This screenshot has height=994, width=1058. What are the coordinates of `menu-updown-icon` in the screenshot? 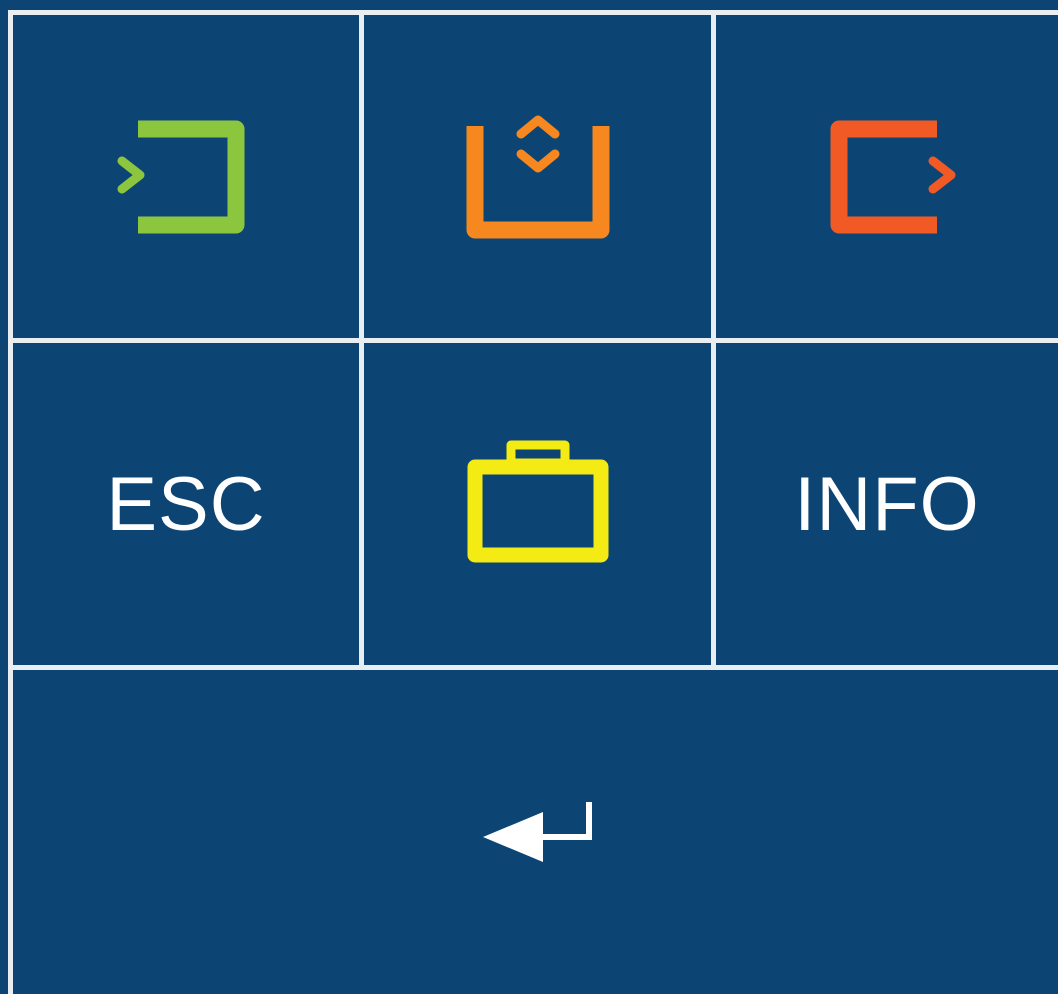 It's located at (537, 176).